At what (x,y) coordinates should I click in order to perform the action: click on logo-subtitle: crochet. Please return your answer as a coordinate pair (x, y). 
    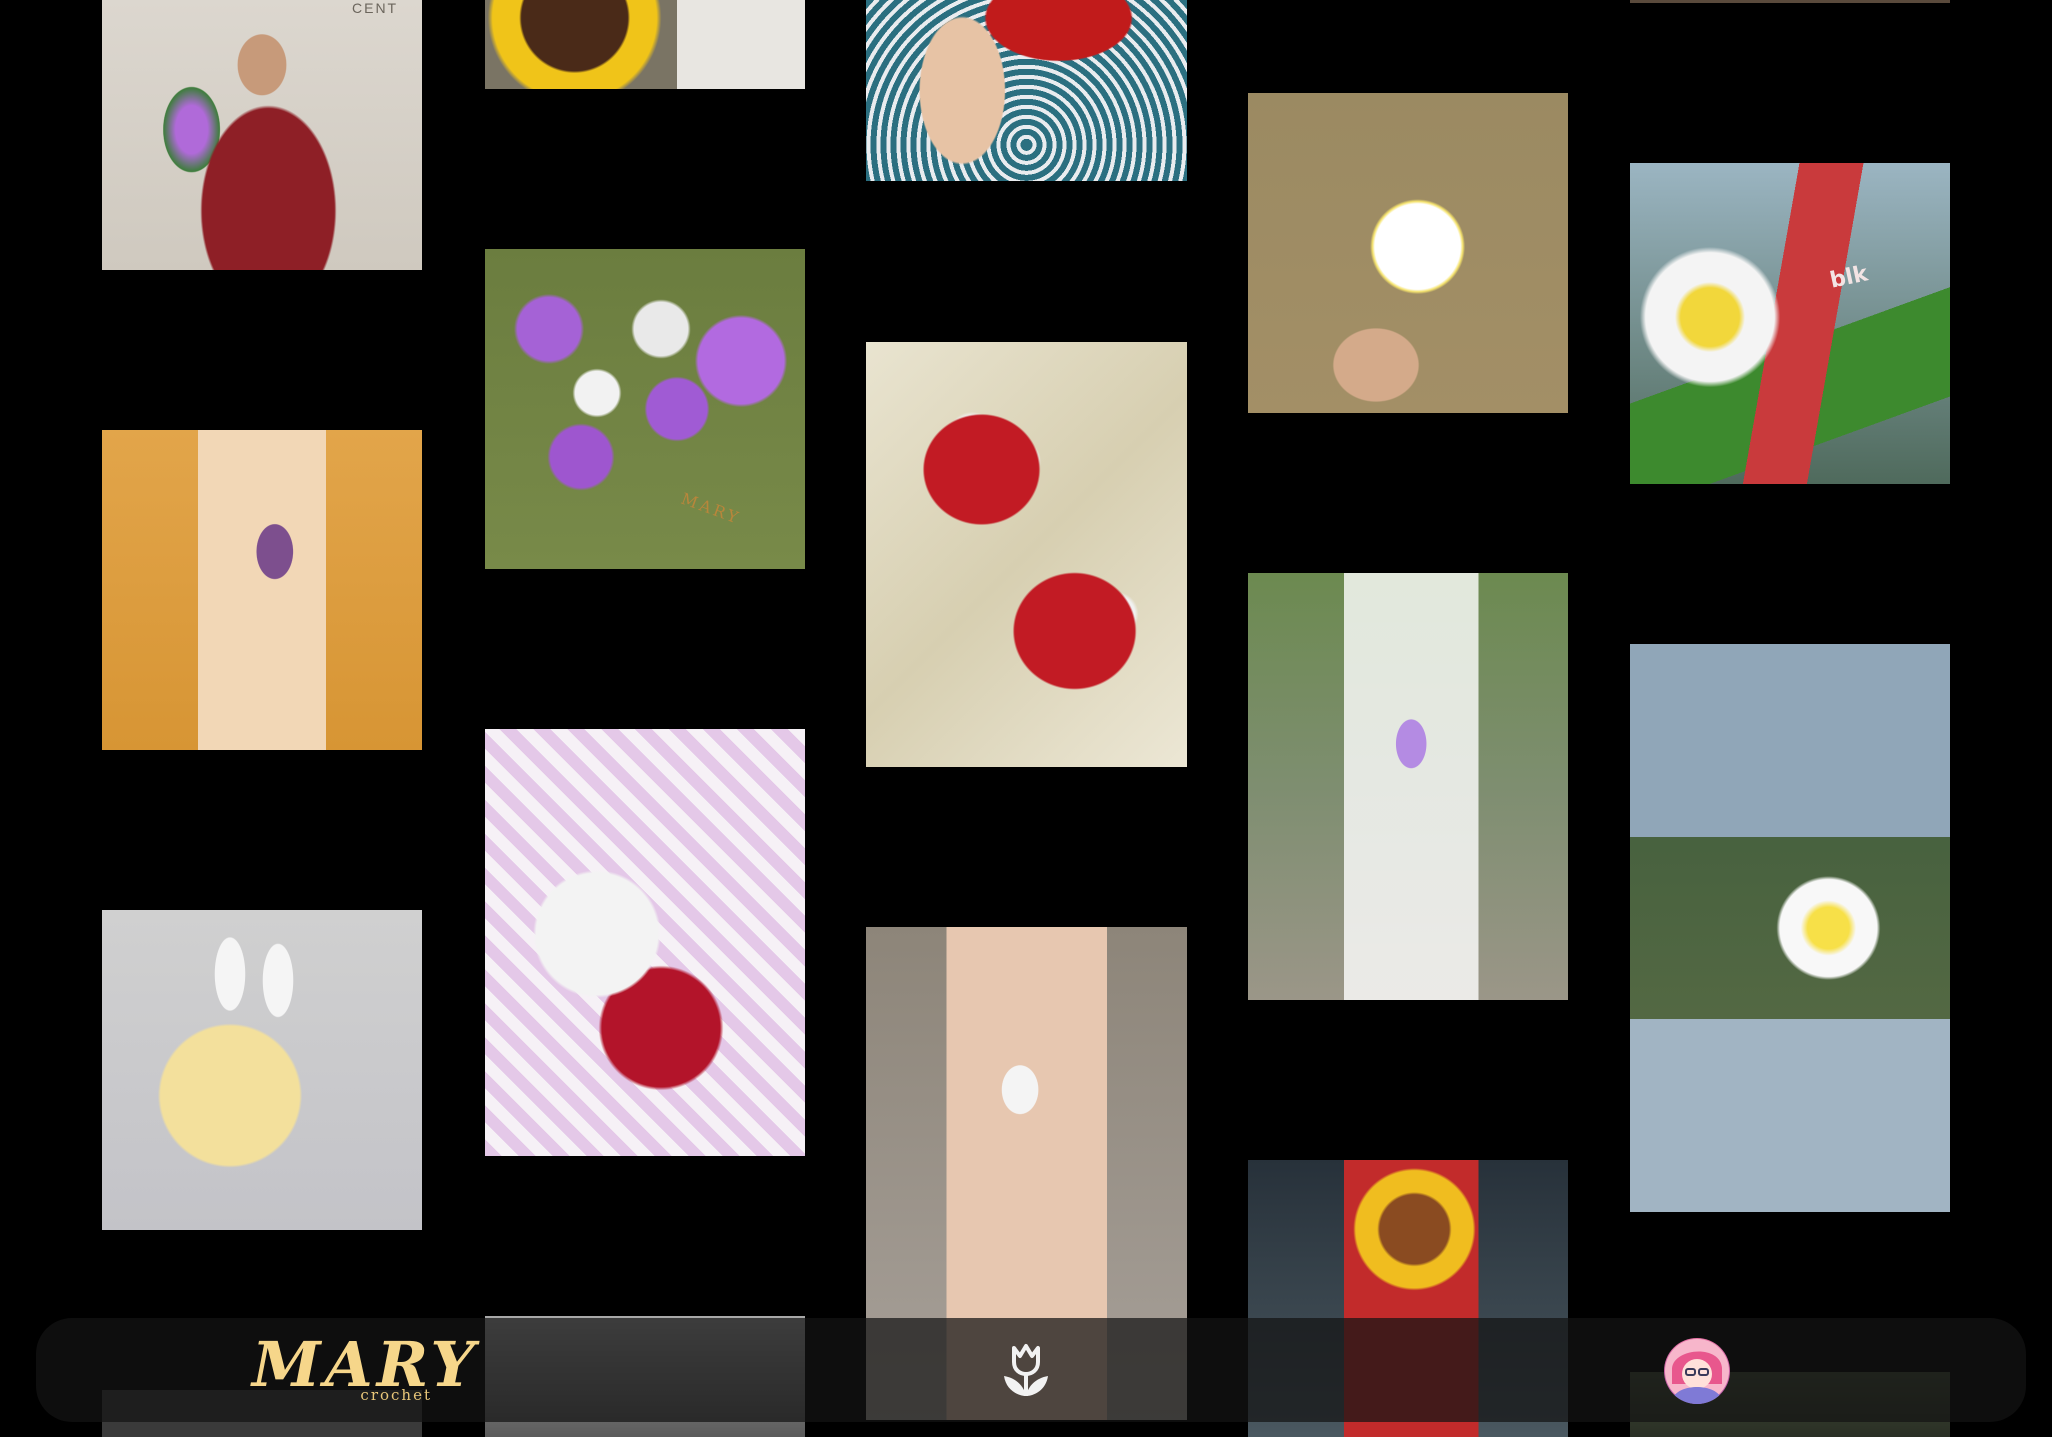
    Looking at the image, I should click on (396, 1395).